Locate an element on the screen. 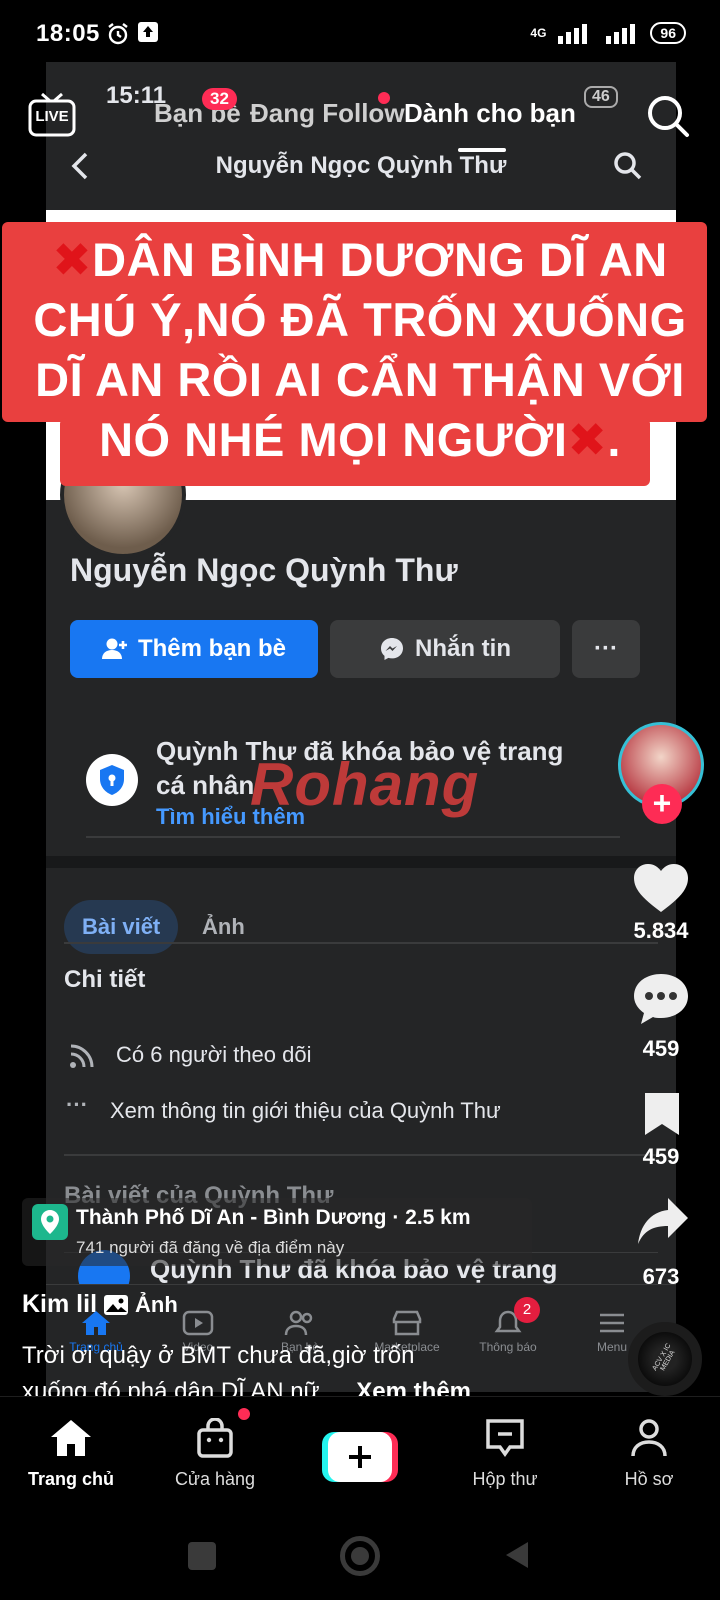 The width and height of the screenshot is (720, 1600). status-time: 18:05 is located at coordinates (68, 33).